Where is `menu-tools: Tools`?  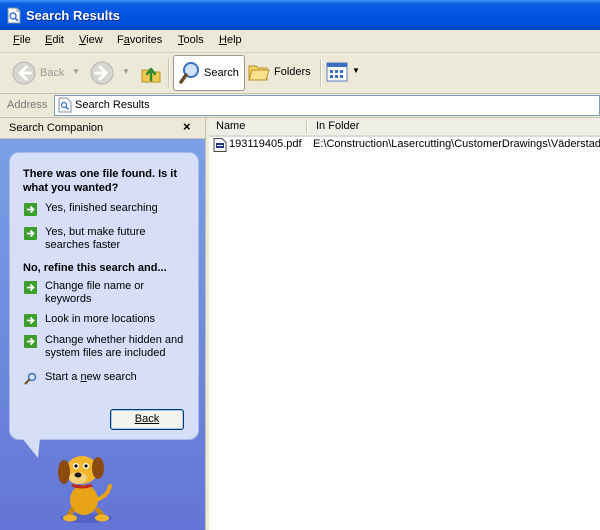 menu-tools: Tools is located at coordinates (191, 40).